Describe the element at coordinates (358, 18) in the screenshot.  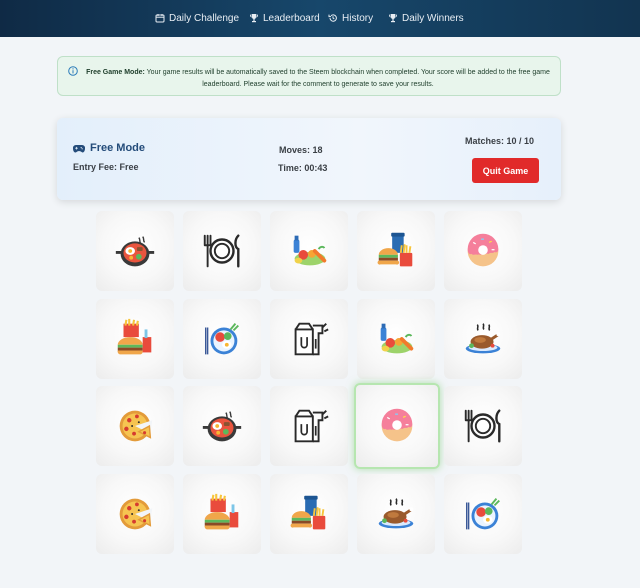
I see `nav-history-label: History` at that location.